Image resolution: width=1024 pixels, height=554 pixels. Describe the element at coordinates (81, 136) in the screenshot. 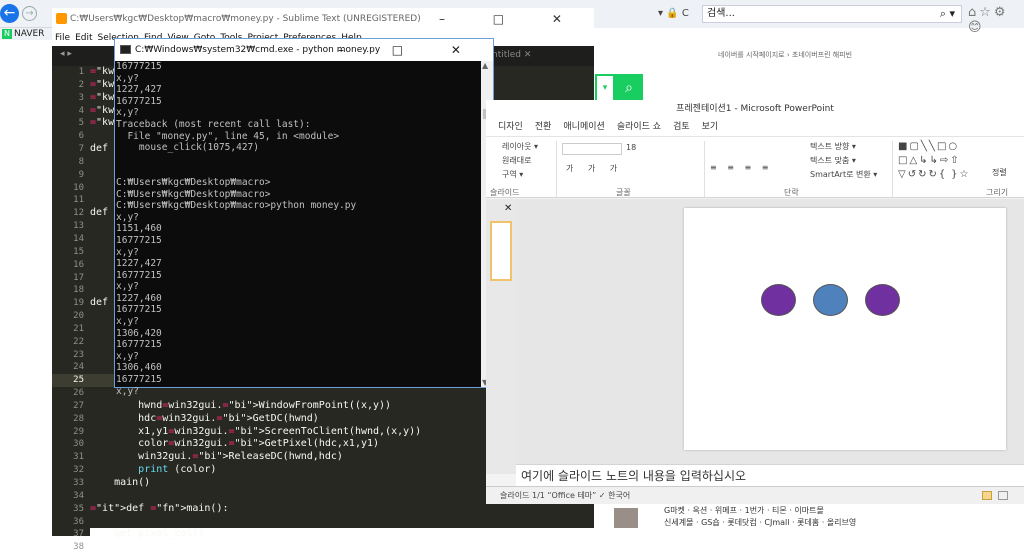

I see `line-number: 6` at that location.